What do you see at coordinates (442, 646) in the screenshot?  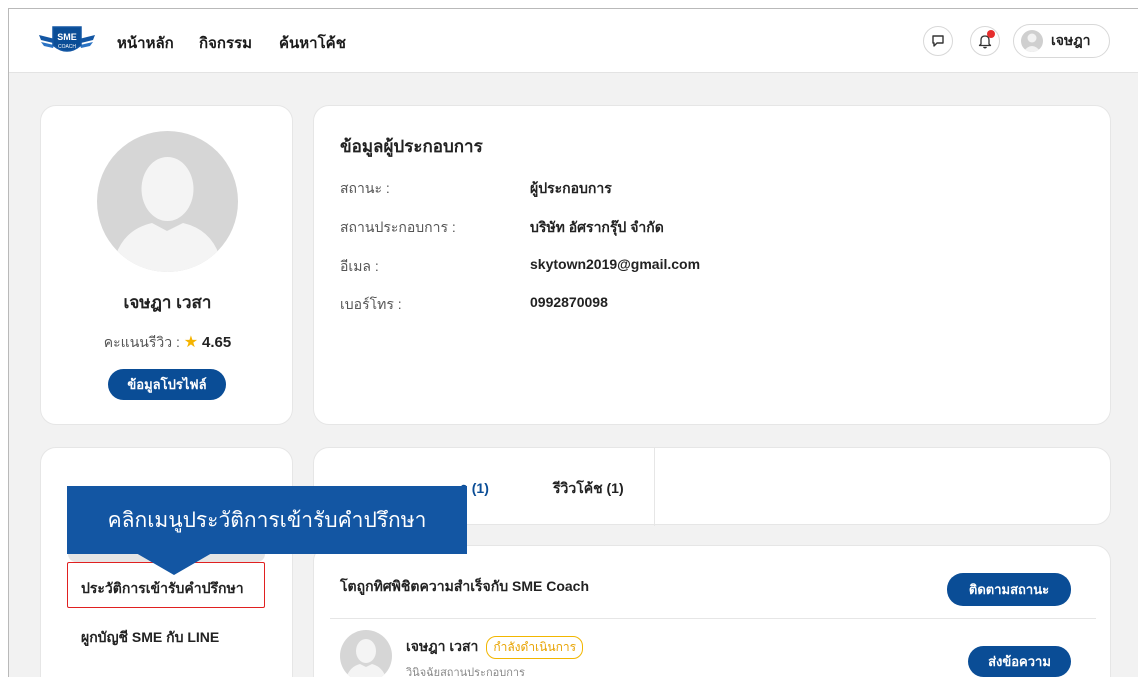 I see `coach-name: เจษฎา เวสา` at bounding box center [442, 646].